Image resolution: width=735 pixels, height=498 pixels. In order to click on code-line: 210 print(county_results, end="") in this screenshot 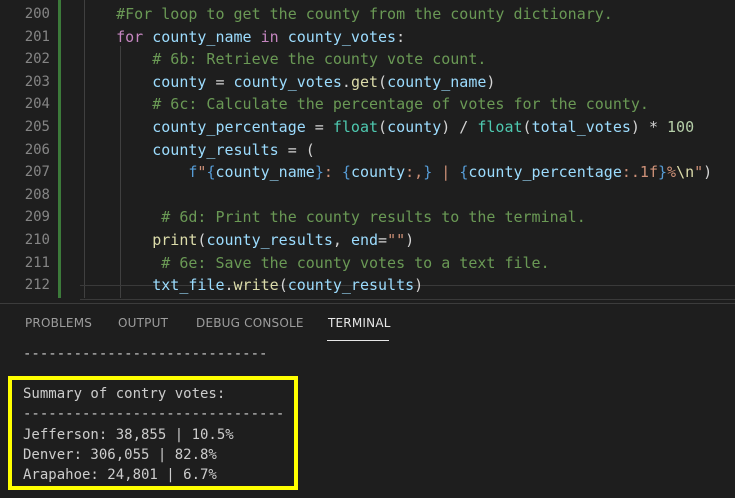, I will do `click(367, 240)`.